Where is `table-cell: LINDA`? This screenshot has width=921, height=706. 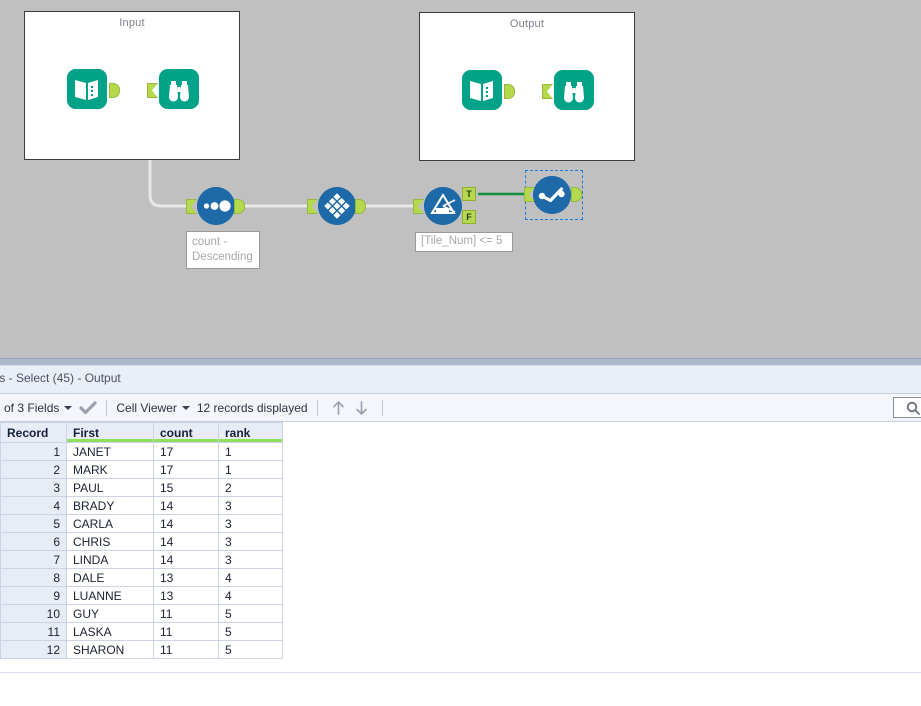
table-cell: LINDA is located at coordinates (110, 559).